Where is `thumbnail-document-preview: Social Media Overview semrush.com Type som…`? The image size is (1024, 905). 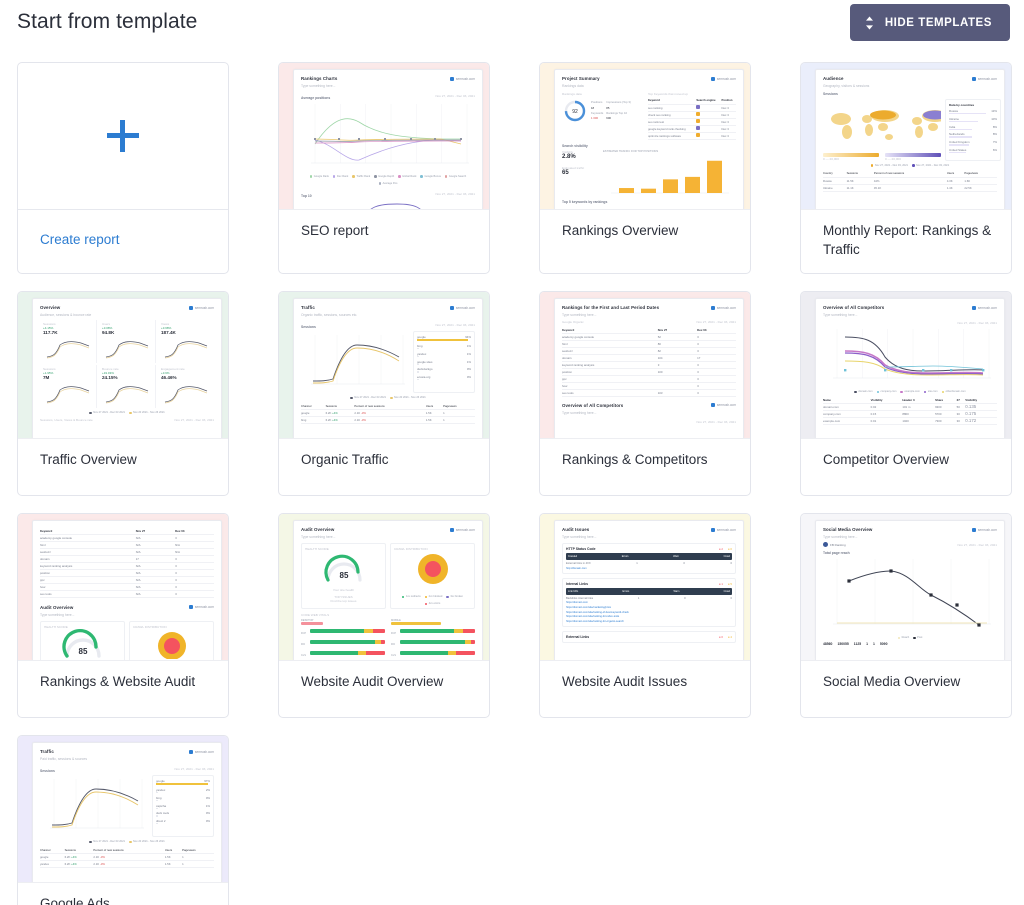 thumbnail-document-preview: Social Media Overview semrush.com Type som… is located at coordinates (910, 590).